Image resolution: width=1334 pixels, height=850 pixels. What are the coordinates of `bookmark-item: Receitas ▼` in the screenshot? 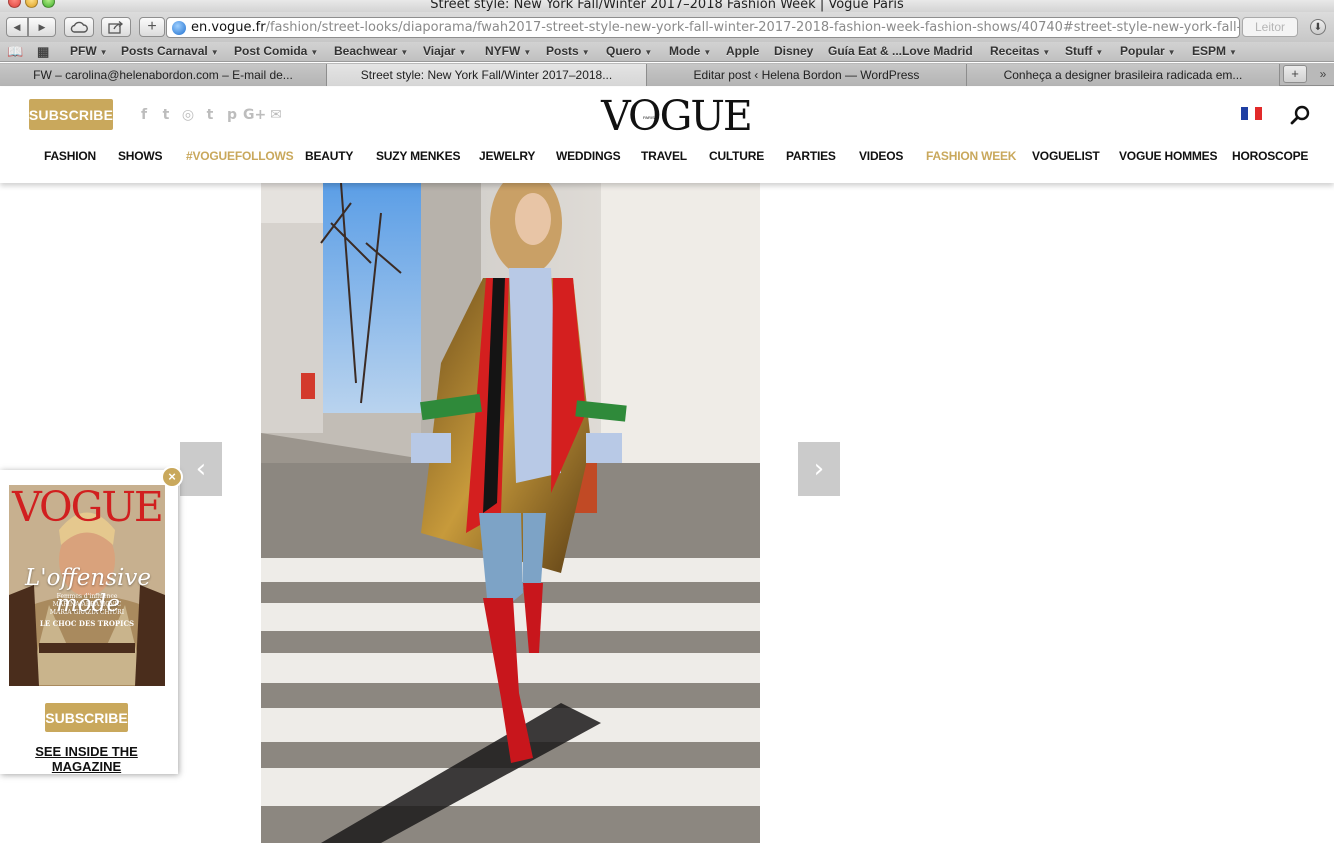 It's located at (1020, 51).